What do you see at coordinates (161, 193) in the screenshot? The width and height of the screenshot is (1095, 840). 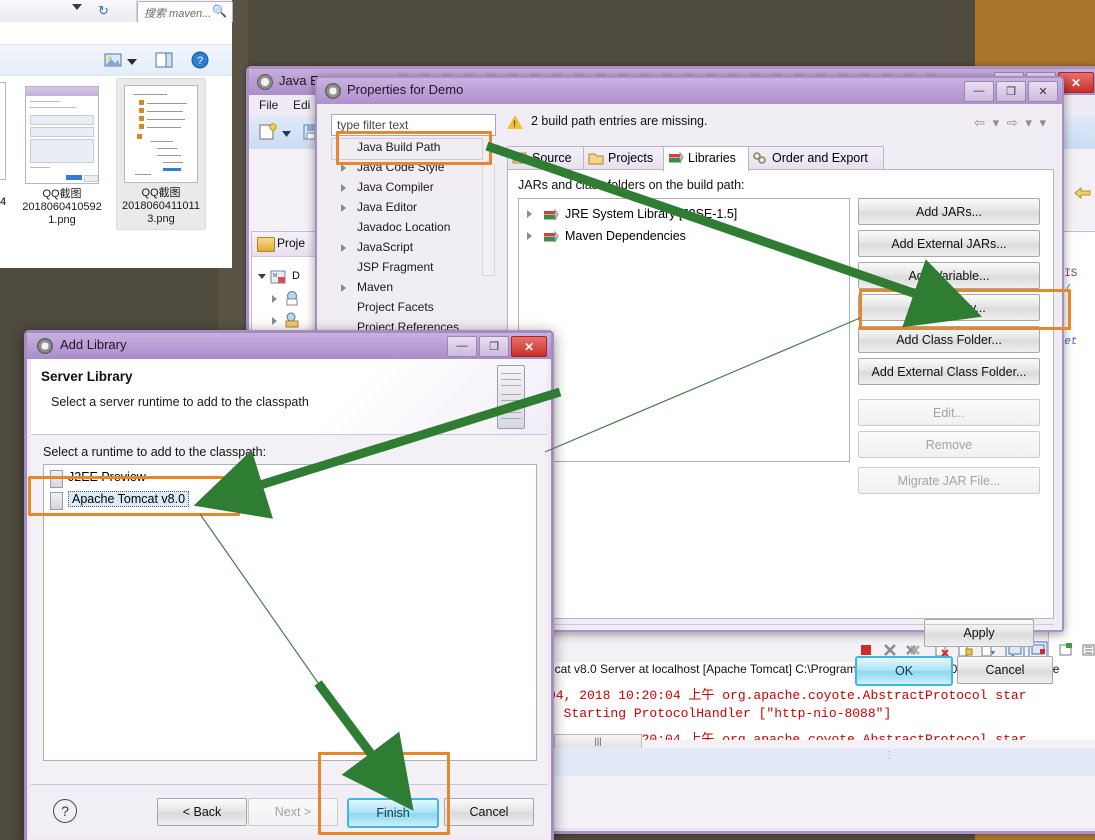 I see `list-item-label: QQ截图` at bounding box center [161, 193].